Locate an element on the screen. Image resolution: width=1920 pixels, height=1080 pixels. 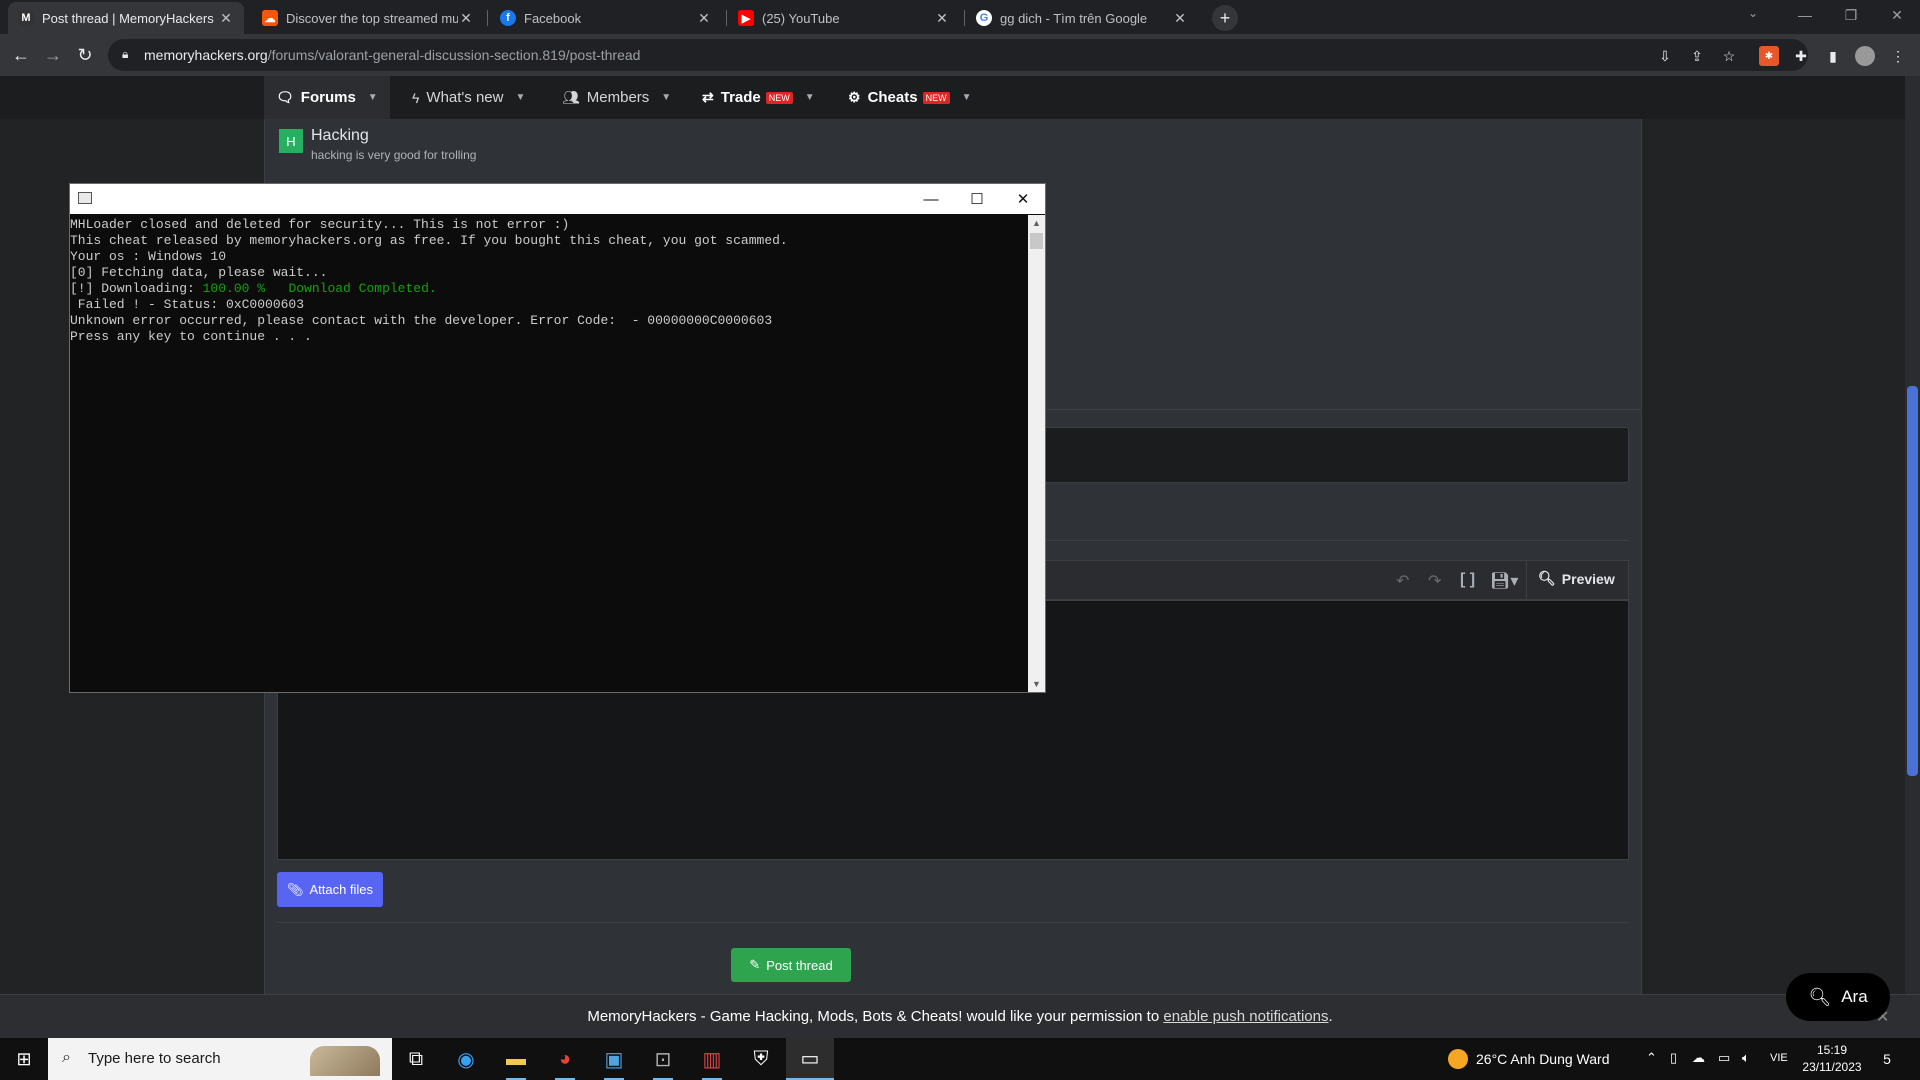
minimize-window-icon: — is located at coordinates (1805, 15).